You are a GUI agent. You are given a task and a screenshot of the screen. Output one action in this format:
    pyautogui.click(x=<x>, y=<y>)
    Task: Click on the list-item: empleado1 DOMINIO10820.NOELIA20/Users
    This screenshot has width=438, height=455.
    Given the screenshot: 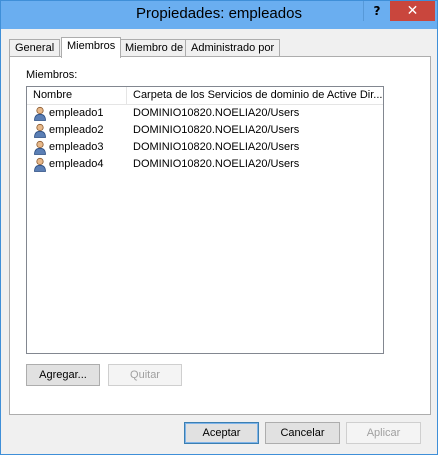 What is the action you would take?
    pyautogui.click(x=205, y=113)
    